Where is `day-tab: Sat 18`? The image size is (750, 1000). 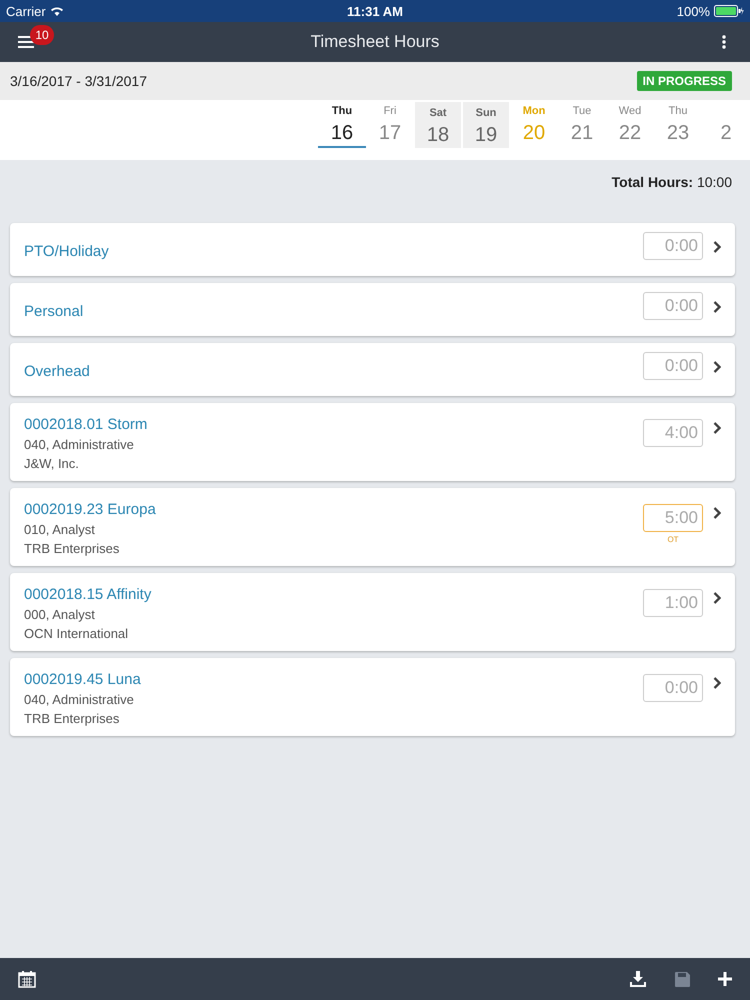 day-tab: Sat 18 is located at coordinates (438, 125).